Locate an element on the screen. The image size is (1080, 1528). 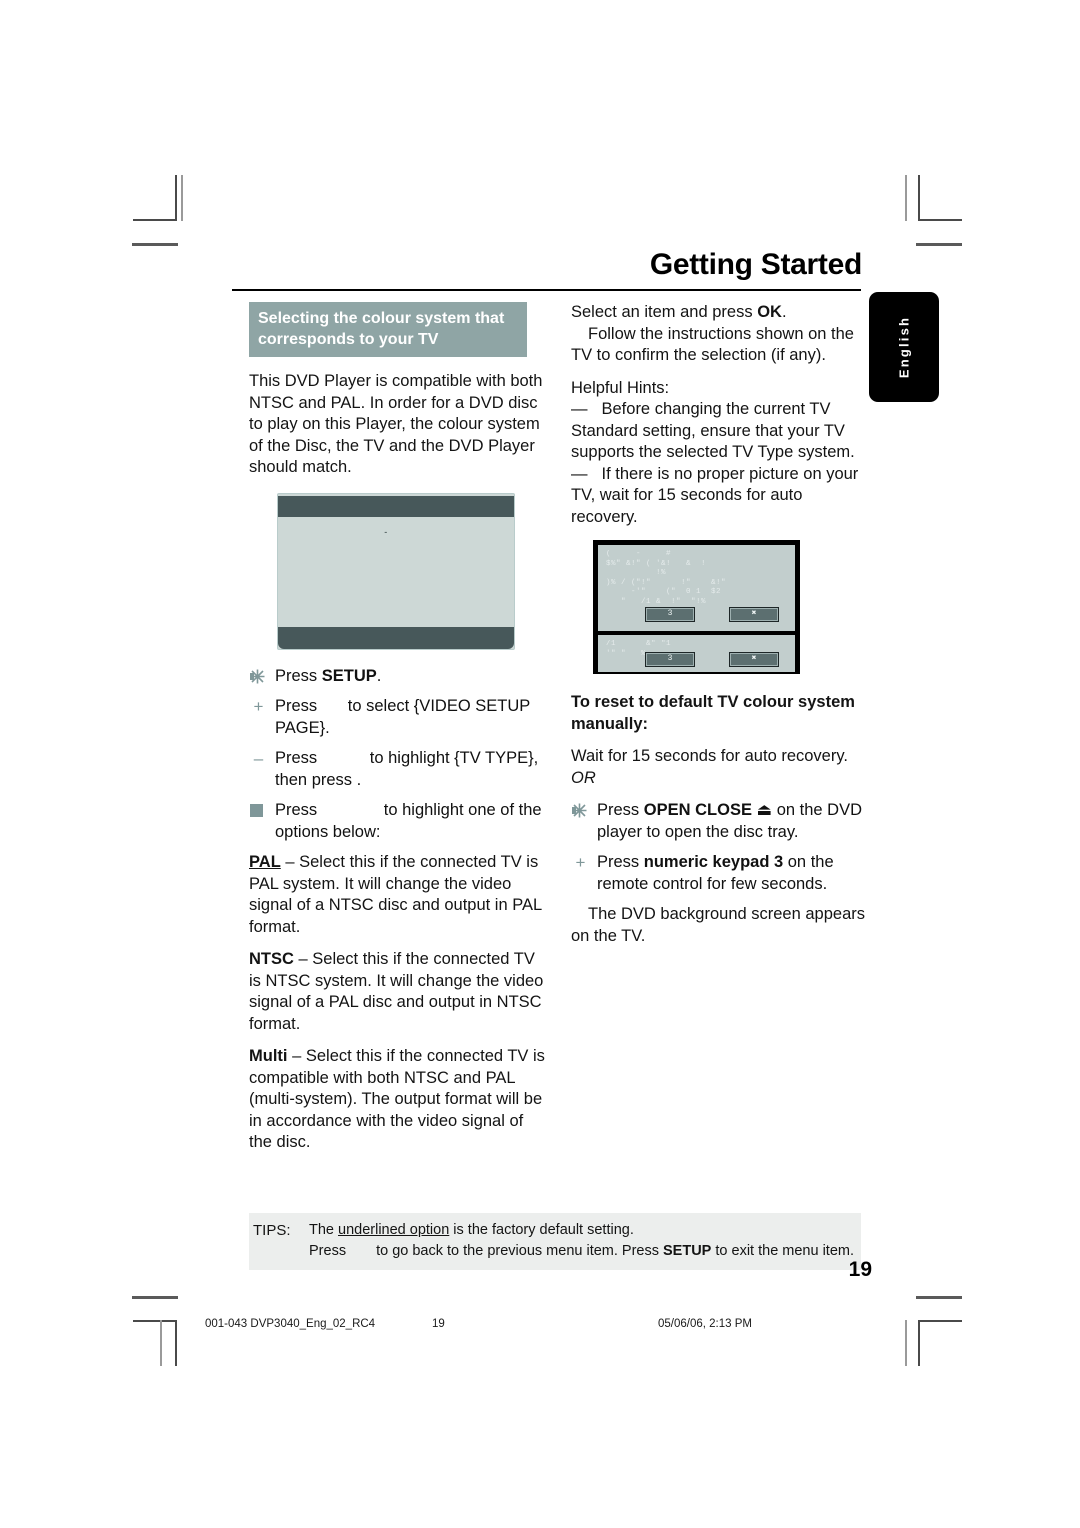
step-select-video-setup-page: + Press to select {VIDEO SETUP PAGE}. is located at coordinates (397, 717).